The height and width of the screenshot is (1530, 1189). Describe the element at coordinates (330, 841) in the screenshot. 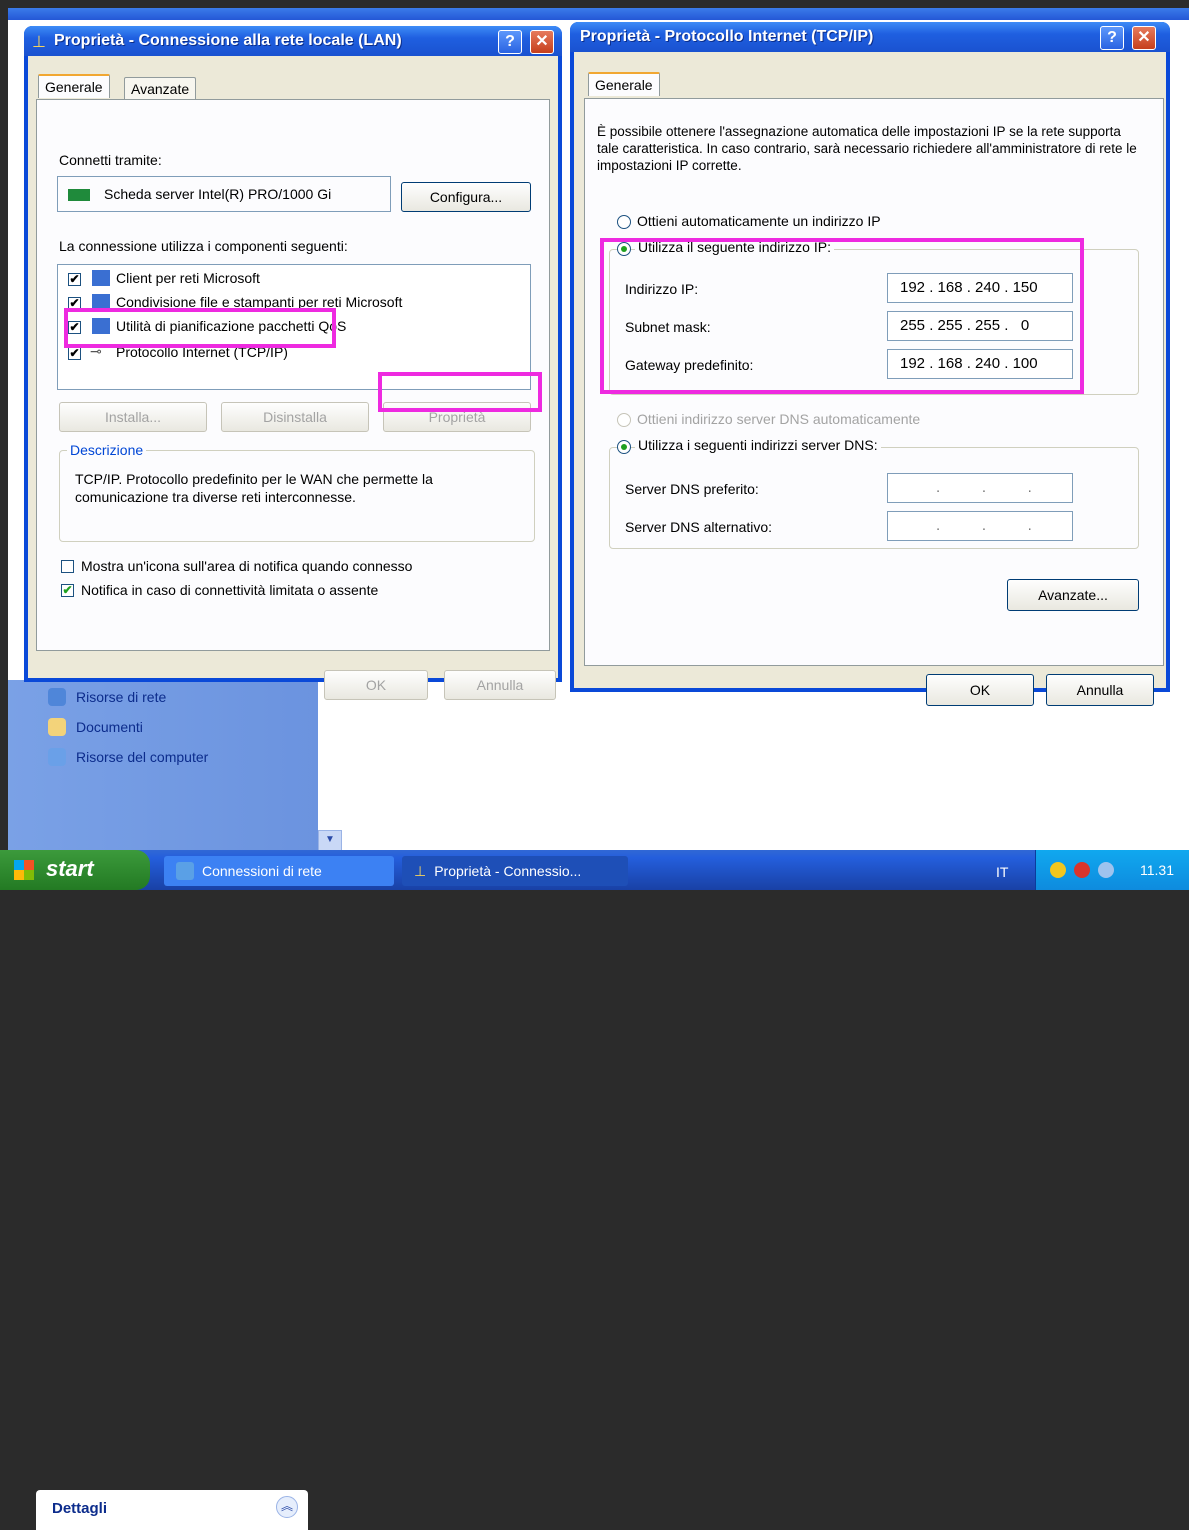

I see `scrollbar-down-arrow: ▼` at that location.